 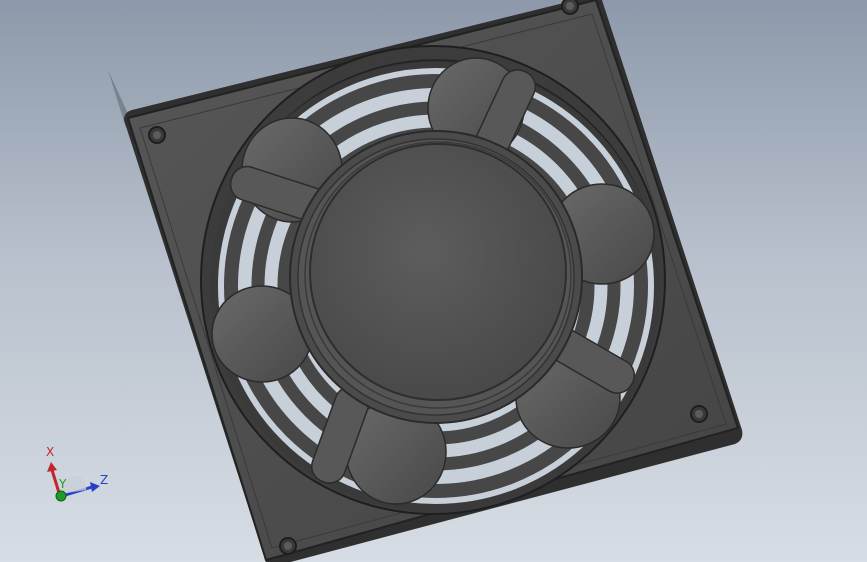 I want to click on triad-z-arrowhead, so click(x=95, y=487).